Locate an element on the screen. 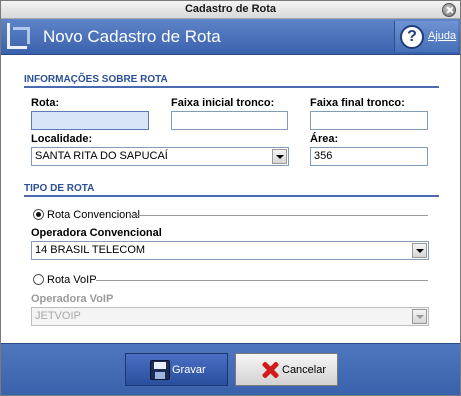 This screenshot has width=461, height=396. save-button-label: Gravar is located at coordinates (189, 370).